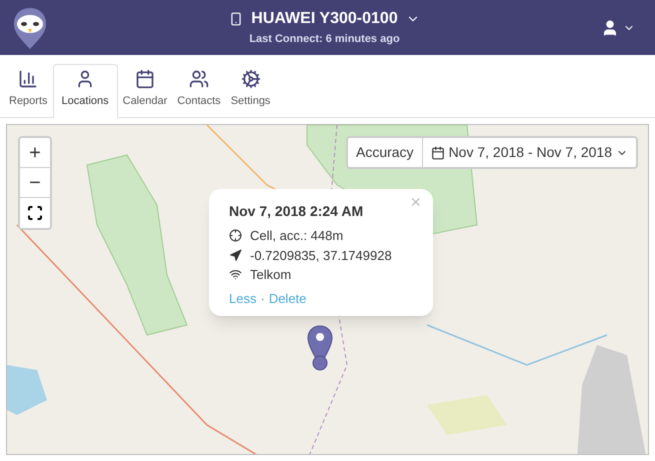 The image size is (655, 461). I want to click on map-pin-icon, so click(320, 348).